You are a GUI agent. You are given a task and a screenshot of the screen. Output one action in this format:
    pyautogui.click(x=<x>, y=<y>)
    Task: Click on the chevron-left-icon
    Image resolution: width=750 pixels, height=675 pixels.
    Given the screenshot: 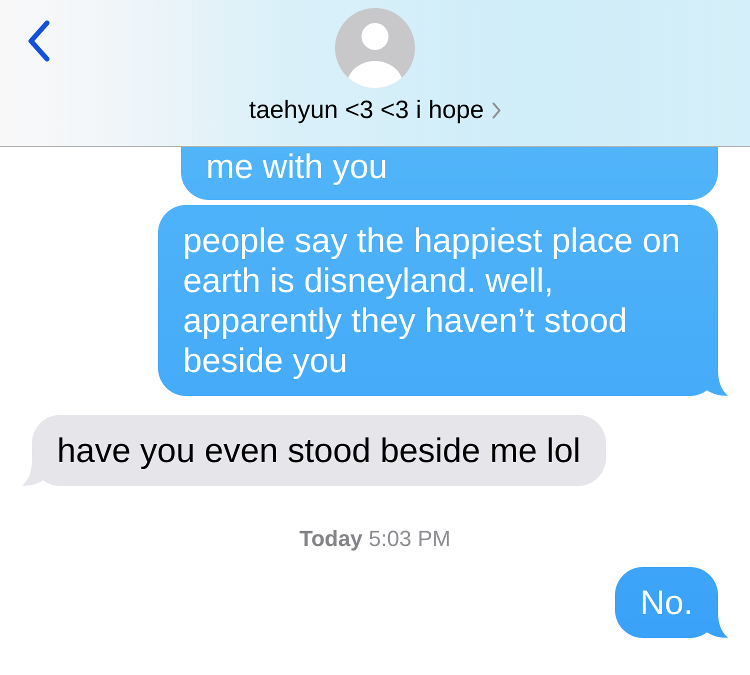 What is the action you would take?
    pyautogui.click(x=39, y=41)
    